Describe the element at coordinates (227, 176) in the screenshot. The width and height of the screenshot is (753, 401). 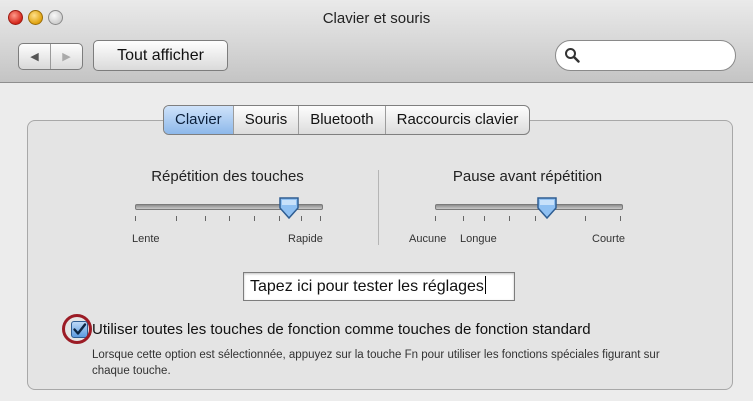
I see `key-repeat-title: Répétition des touches` at that location.